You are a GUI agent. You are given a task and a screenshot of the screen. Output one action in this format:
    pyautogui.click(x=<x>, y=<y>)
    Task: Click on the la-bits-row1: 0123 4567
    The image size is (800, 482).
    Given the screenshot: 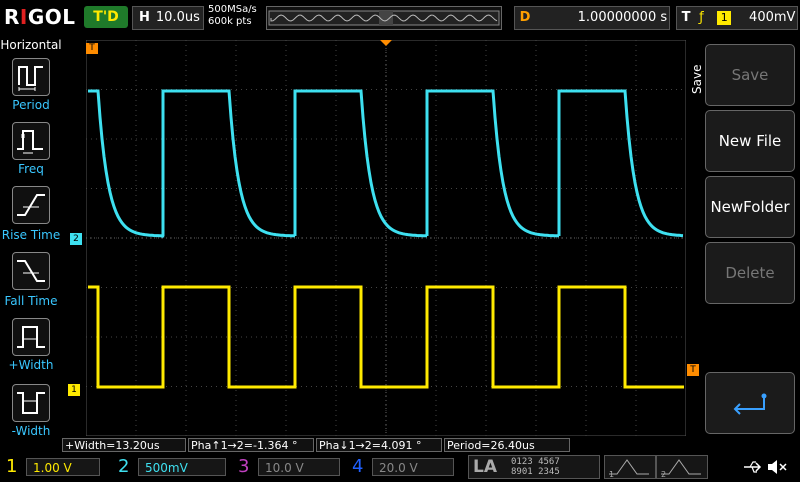 What is the action you would take?
    pyautogui.click(x=535, y=462)
    